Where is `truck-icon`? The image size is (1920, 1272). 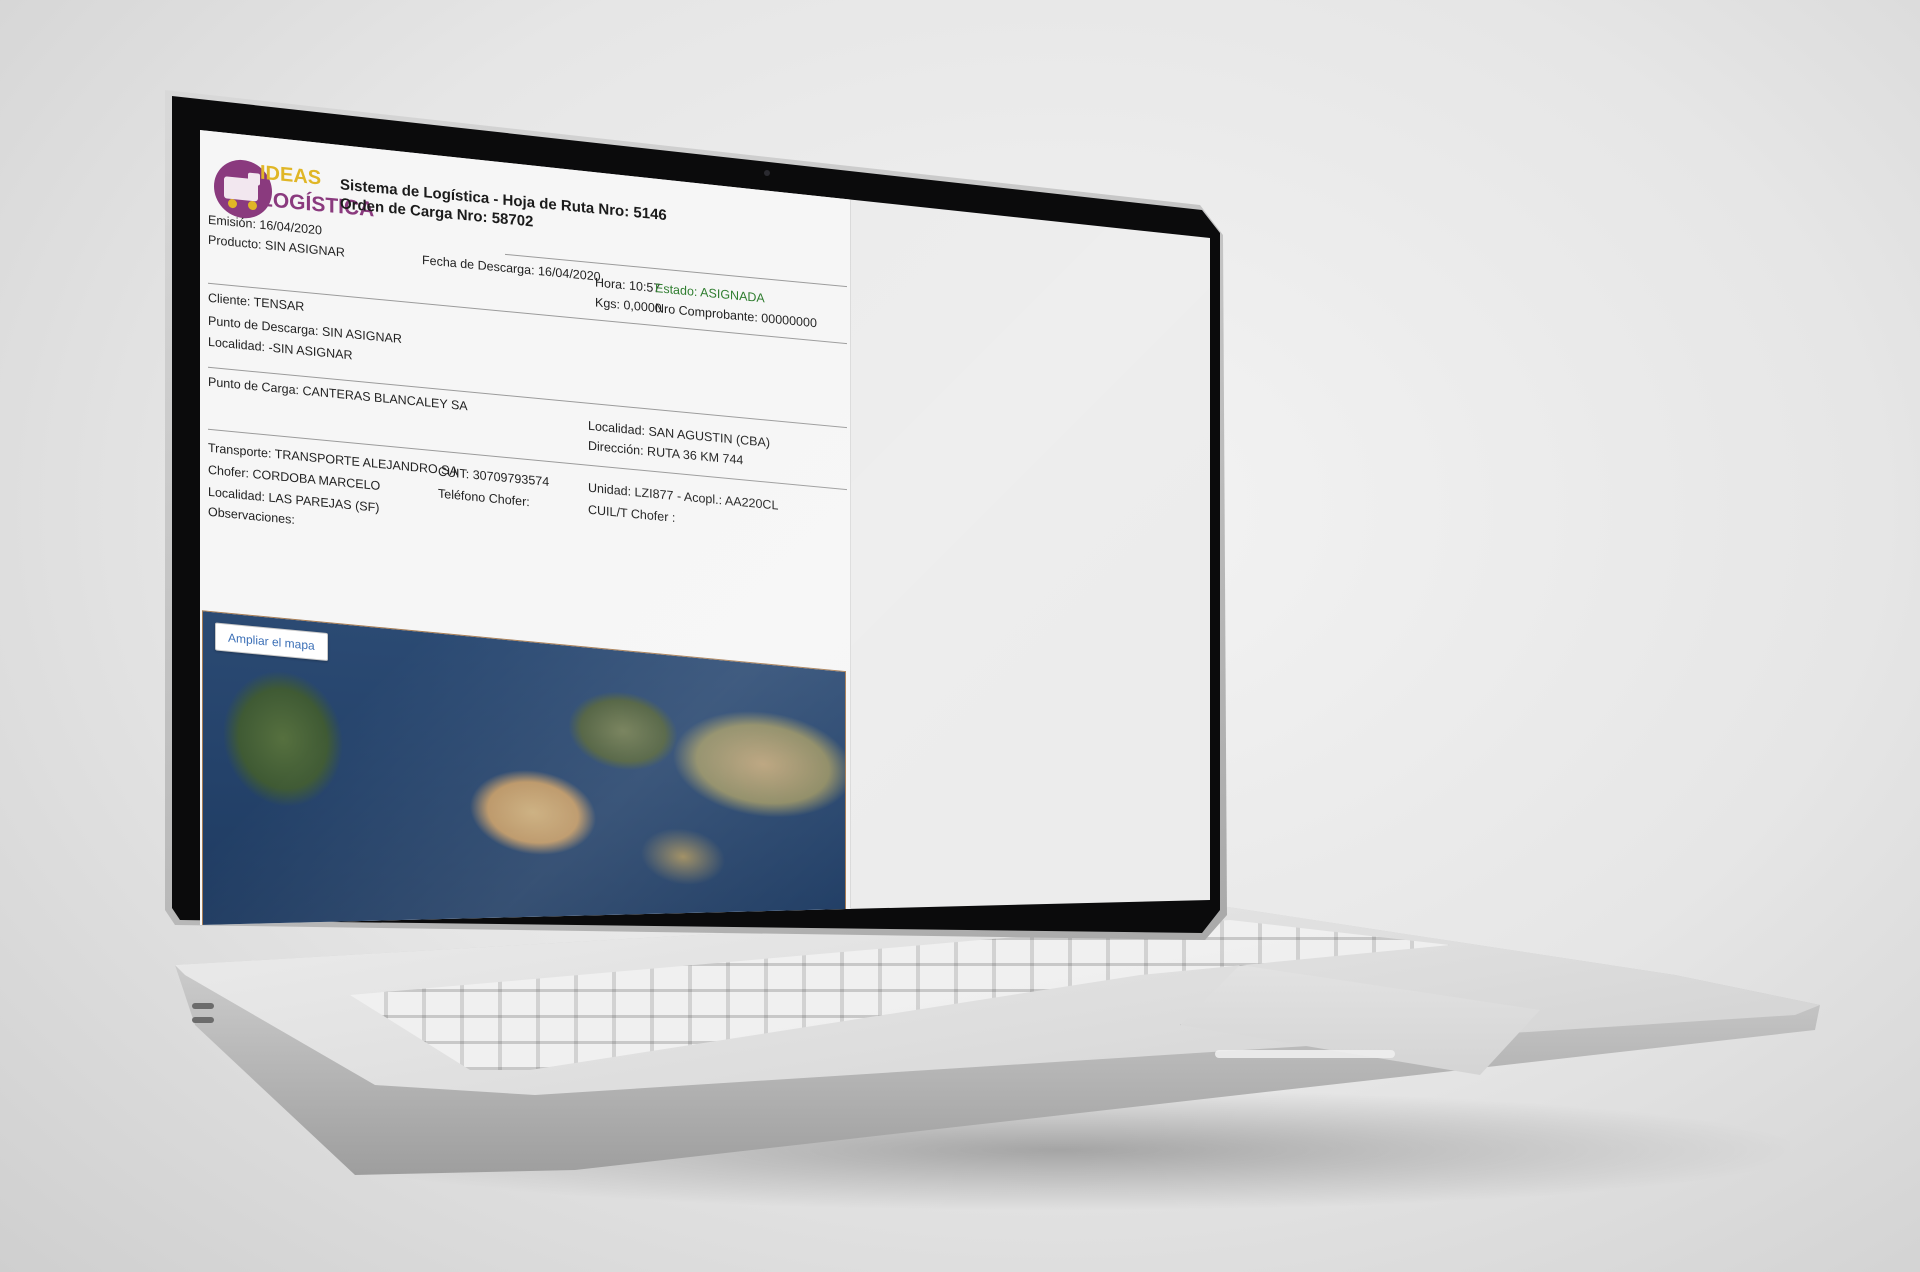 truck-icon is located at coordinates (241, 189).